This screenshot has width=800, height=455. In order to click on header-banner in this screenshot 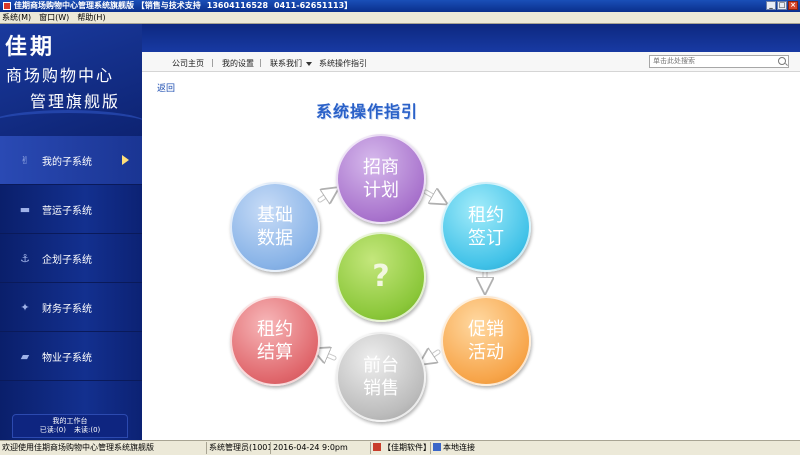, I will do `click(471, 38)`.